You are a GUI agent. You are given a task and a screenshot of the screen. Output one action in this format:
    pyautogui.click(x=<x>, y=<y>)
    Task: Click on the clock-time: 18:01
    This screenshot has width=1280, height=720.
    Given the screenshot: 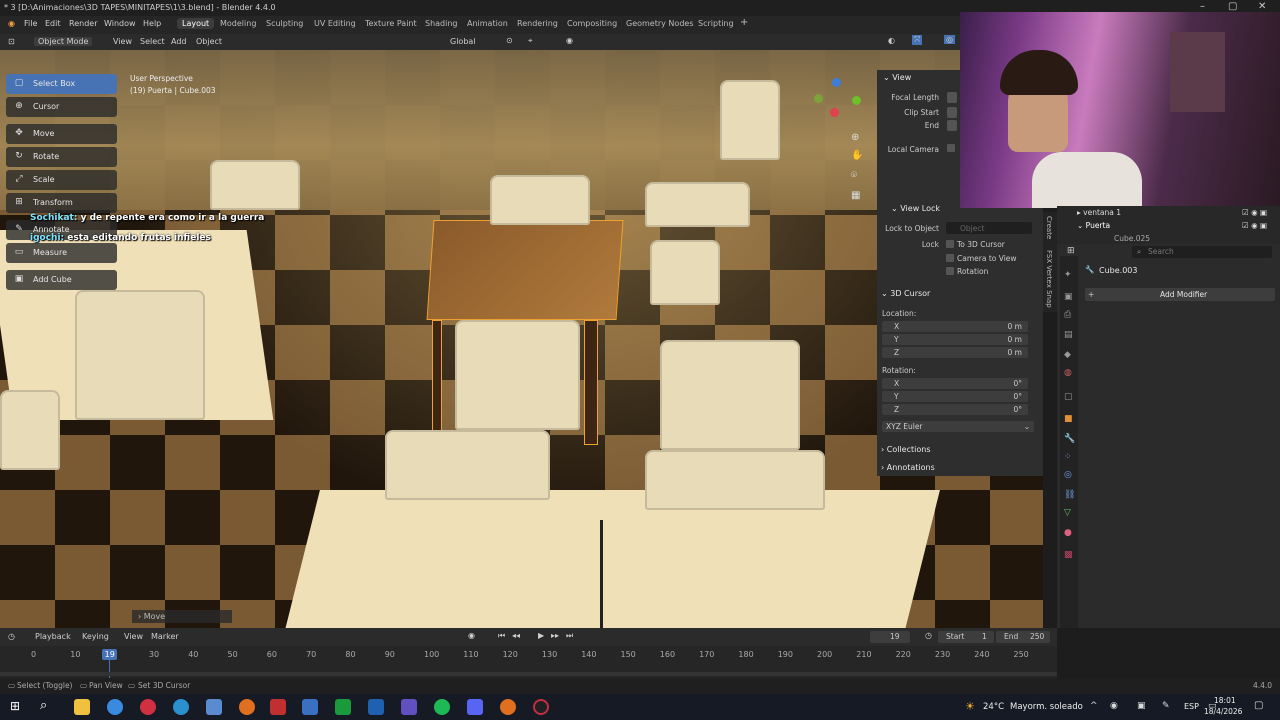 What is the action you would take?
    pyautogui.click(x=1225, y=700)
    